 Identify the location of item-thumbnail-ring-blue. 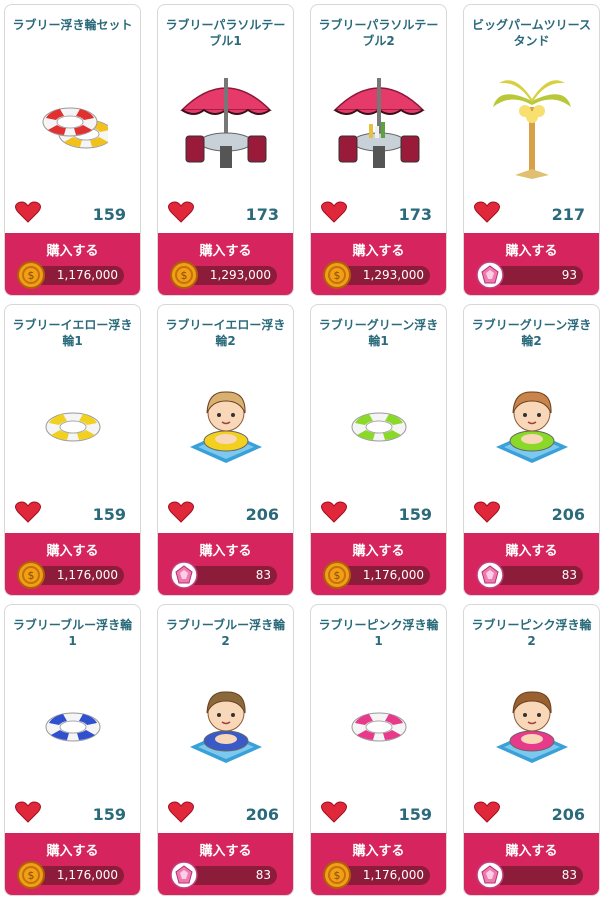
(72, 725).